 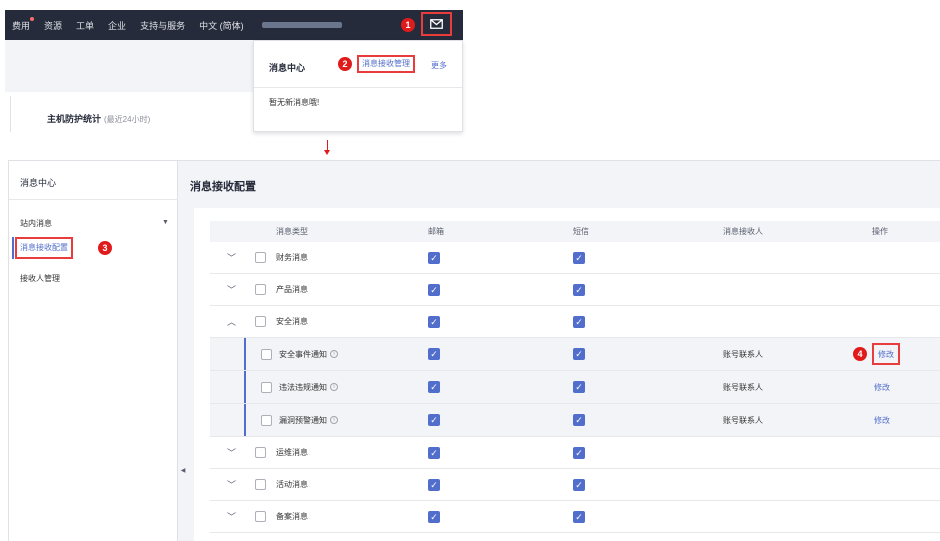 I want to click on table-row: ﹀ 产品消息 ✓ ✓, so click(x=575, y=290).